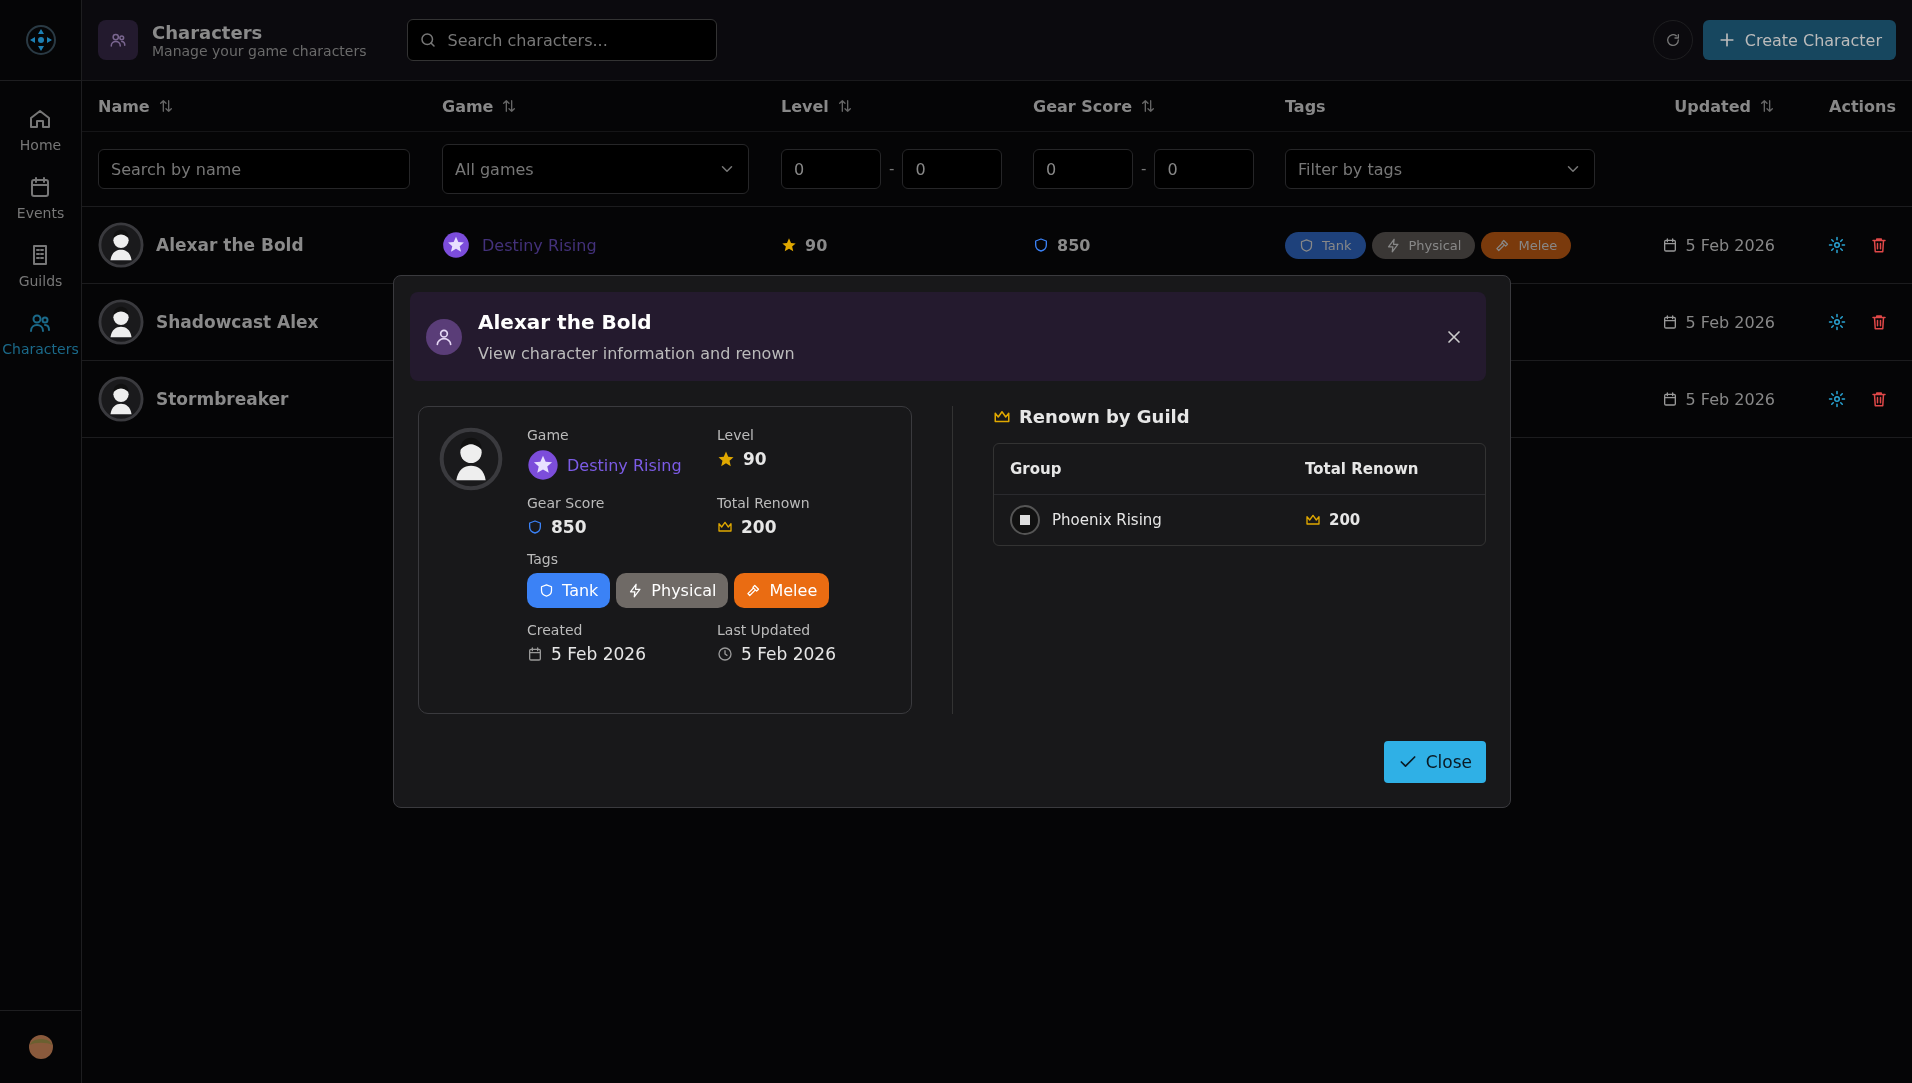  Describe the element at coordinates (259, 50) in the screenshot. I see `page-subtitle: Manage your game characters` at that location.